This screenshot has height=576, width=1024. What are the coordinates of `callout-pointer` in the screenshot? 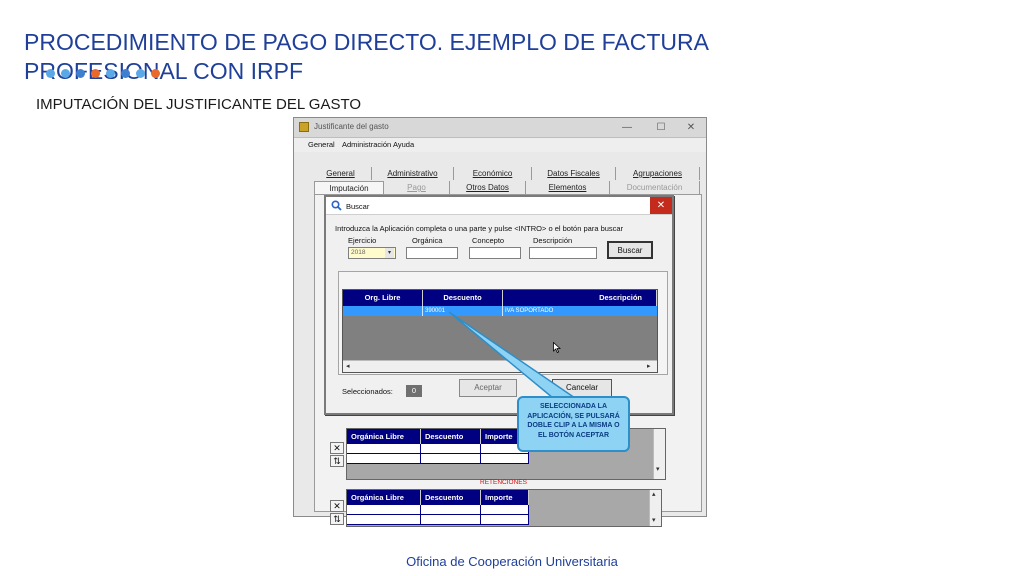 It's located at (513, 355).